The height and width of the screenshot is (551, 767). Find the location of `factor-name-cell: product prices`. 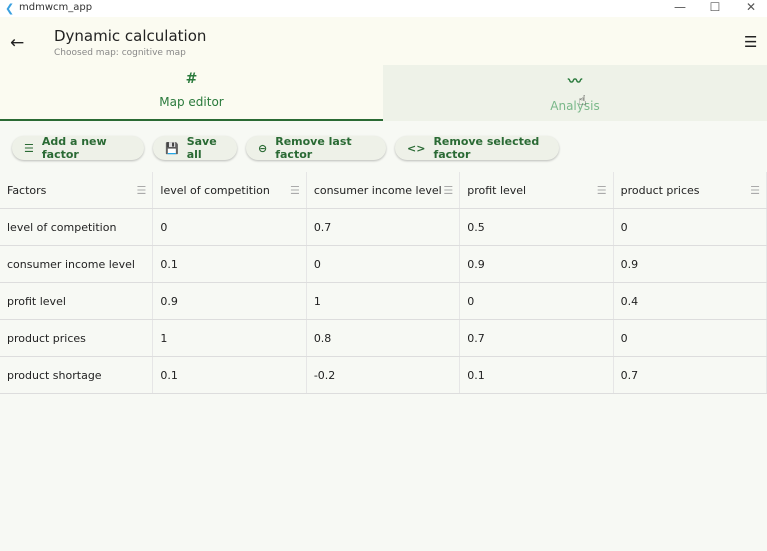

factor-name-cell: product prices is located at coordinates (77, 338).